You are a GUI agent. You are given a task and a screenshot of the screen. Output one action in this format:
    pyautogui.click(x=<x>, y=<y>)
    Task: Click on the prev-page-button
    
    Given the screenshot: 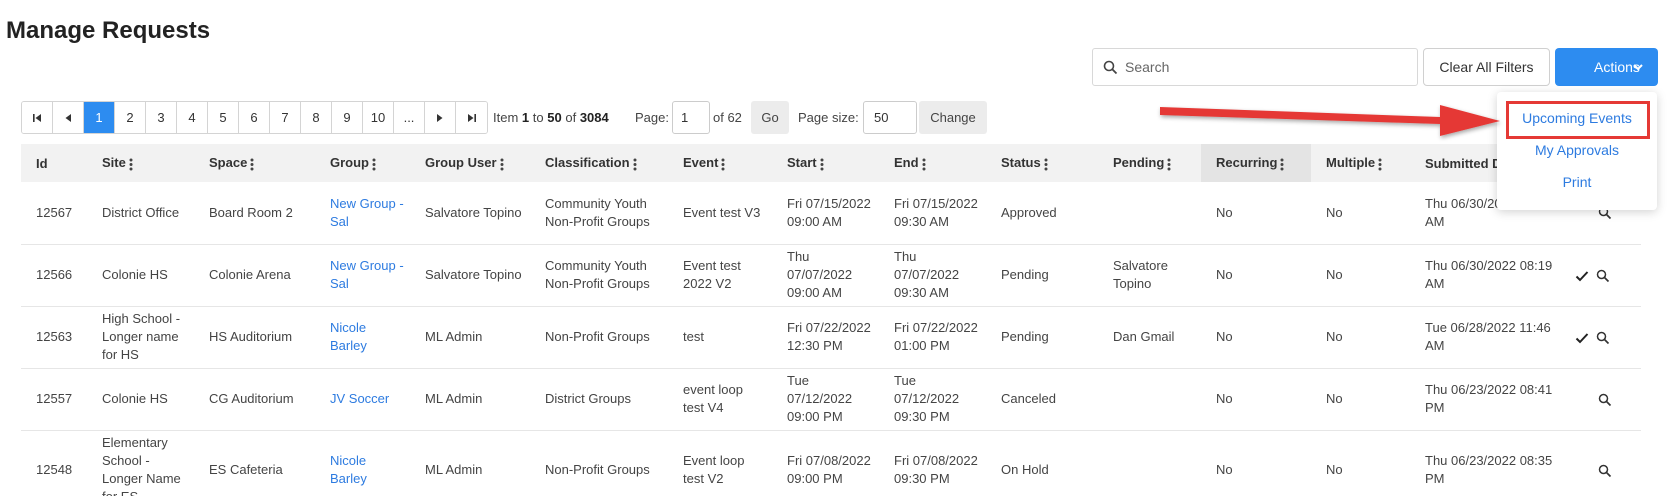 What is the action you would take?
    pyautogui.click(x=68, y=117)
    